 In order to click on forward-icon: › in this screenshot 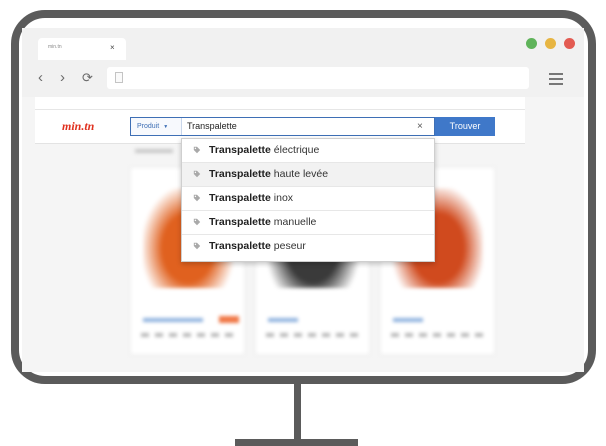, I will do `click(62, 77)`.